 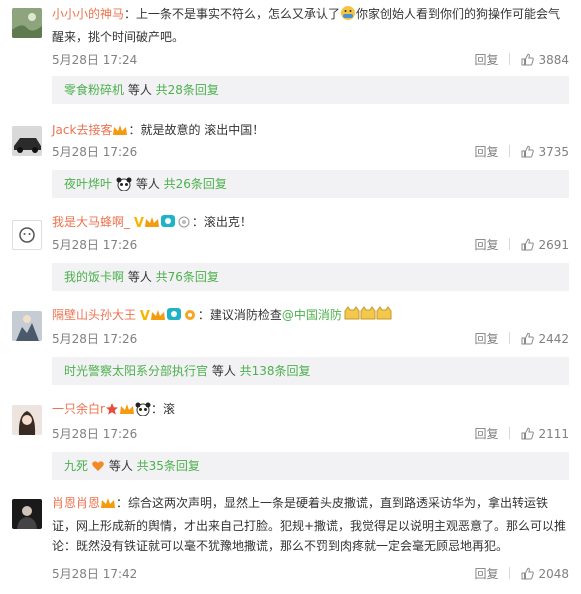 I want to click on comment-text: 我是大马蜂啊_ V ：滚出克！, so click(x=309, y=223).